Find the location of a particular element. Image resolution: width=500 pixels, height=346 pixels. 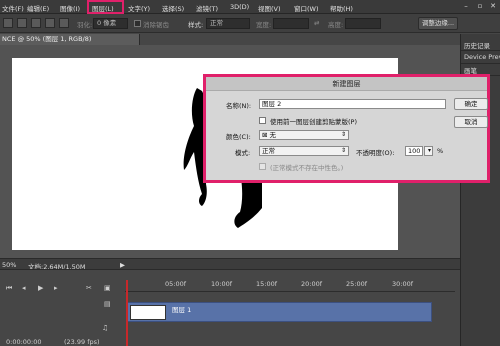

fps: (23.99 fps) is located at coordinates (82, 342).